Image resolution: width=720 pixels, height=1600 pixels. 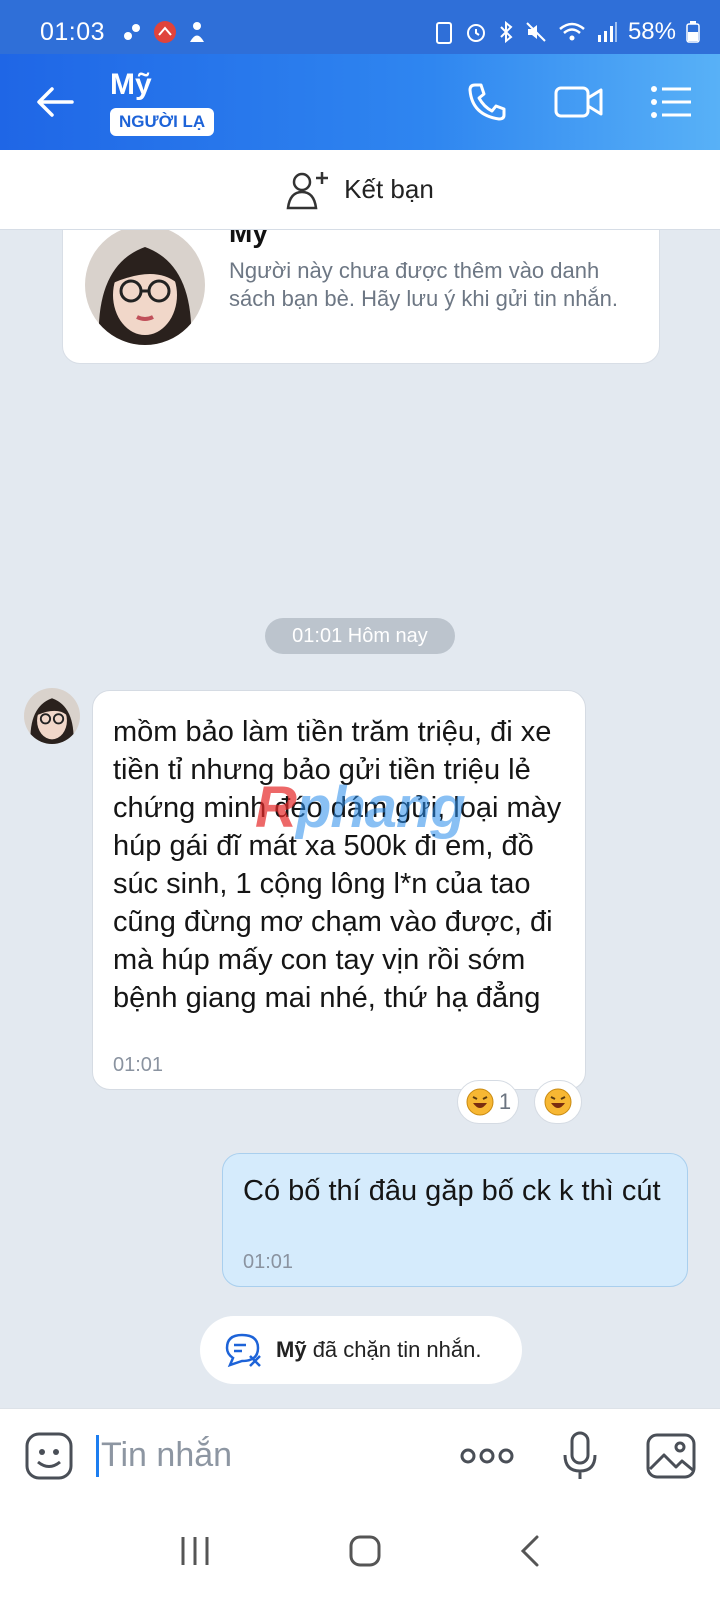 I want to click on message-bubble-outgoing: Có bố thí đâu găp bố ck k thì cút 01:01, so click(x=455, y=1220).